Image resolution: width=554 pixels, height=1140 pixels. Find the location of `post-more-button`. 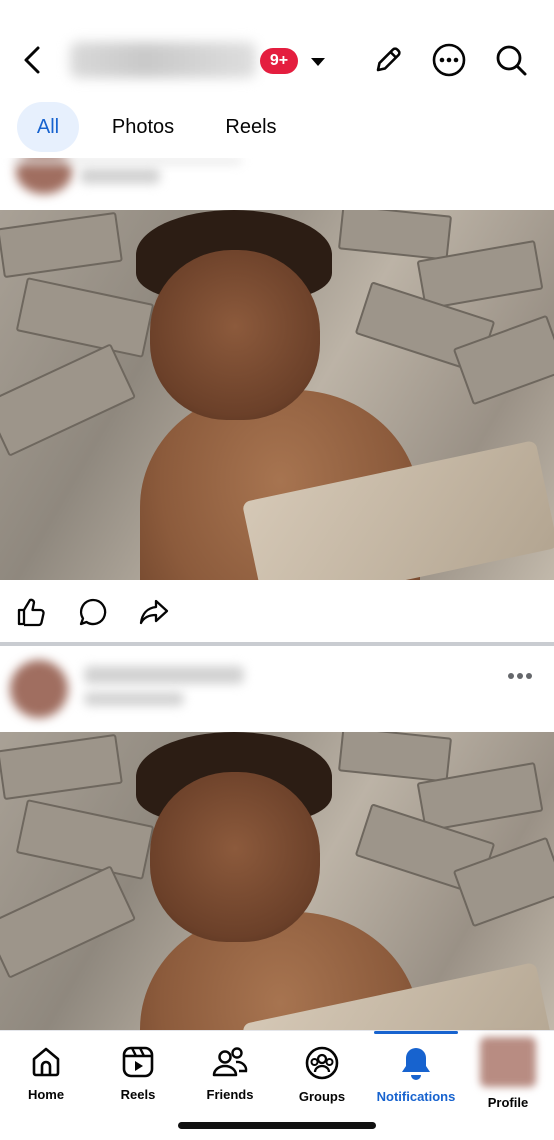

post-more-button is located at coordinates (520, 676).